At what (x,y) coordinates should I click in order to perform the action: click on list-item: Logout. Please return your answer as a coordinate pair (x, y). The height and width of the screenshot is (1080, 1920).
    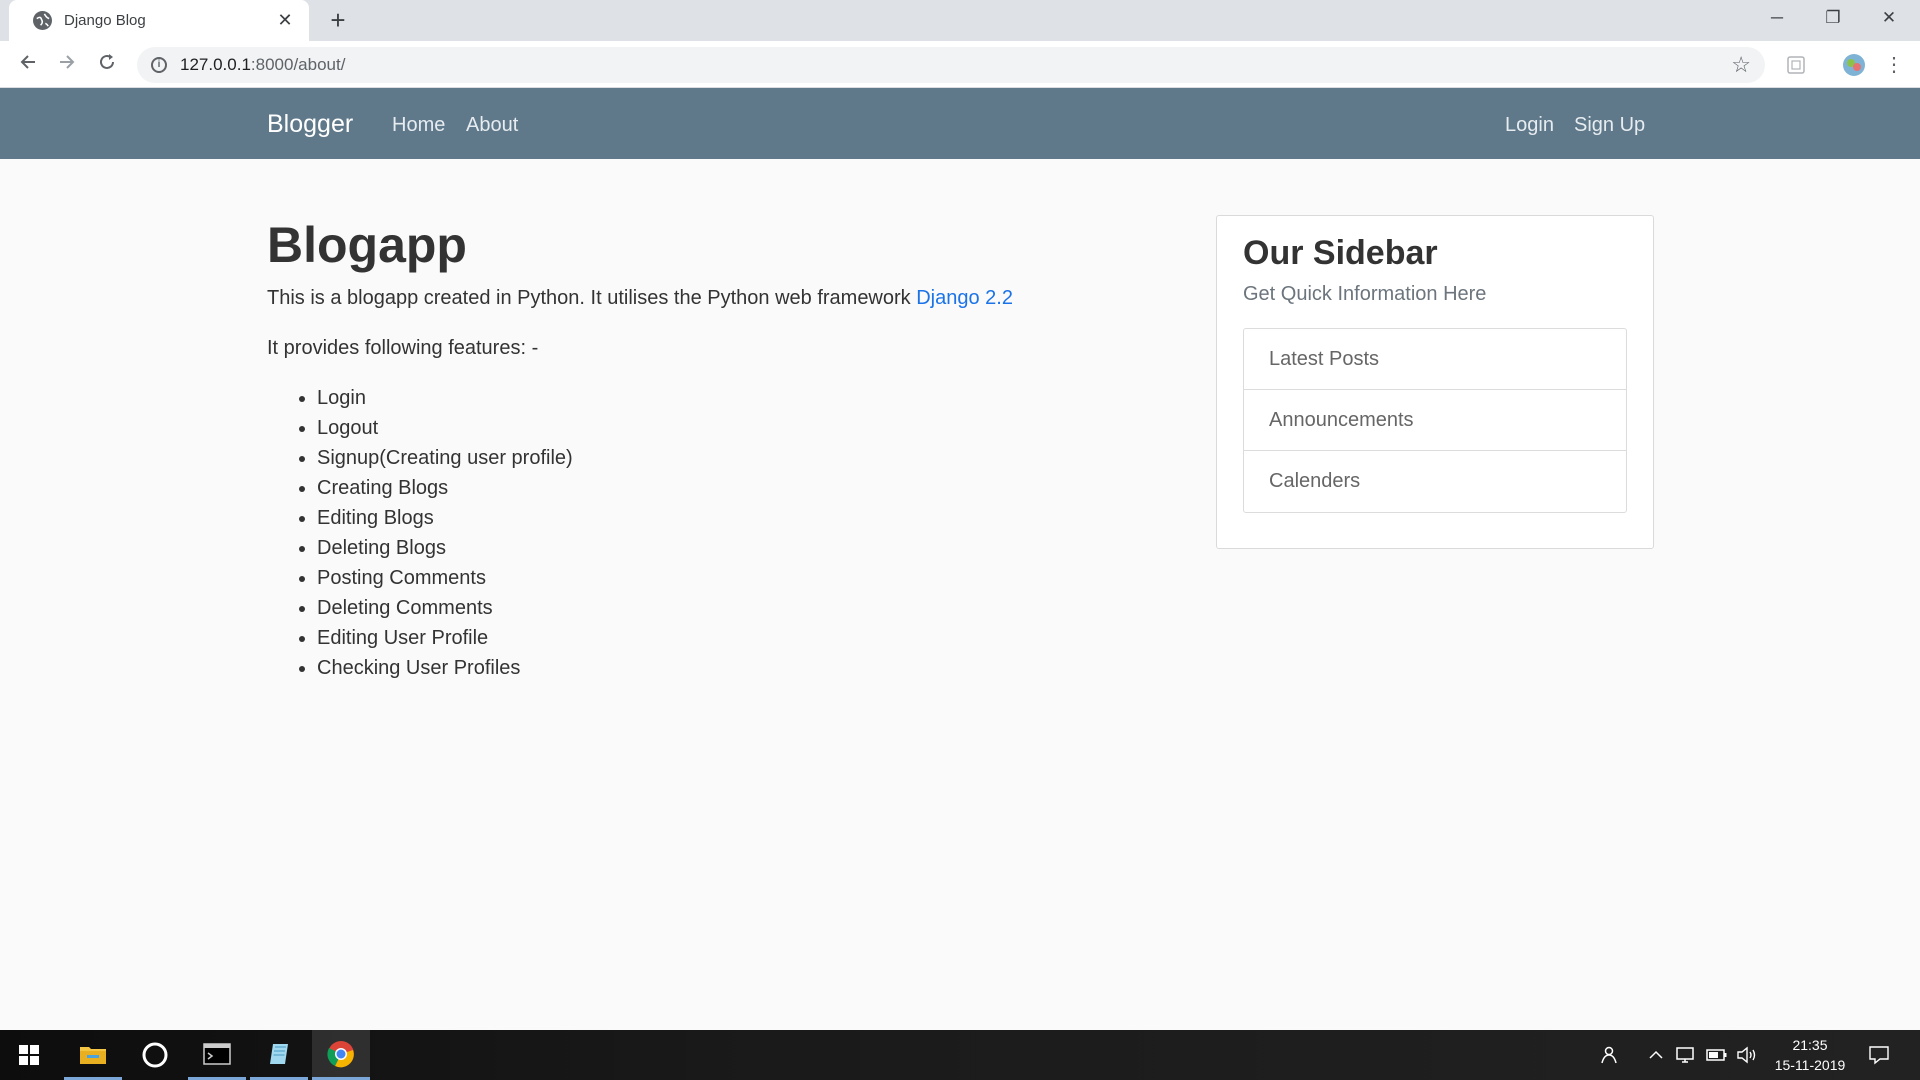
    Looking at the image, I should click on (692, 428).